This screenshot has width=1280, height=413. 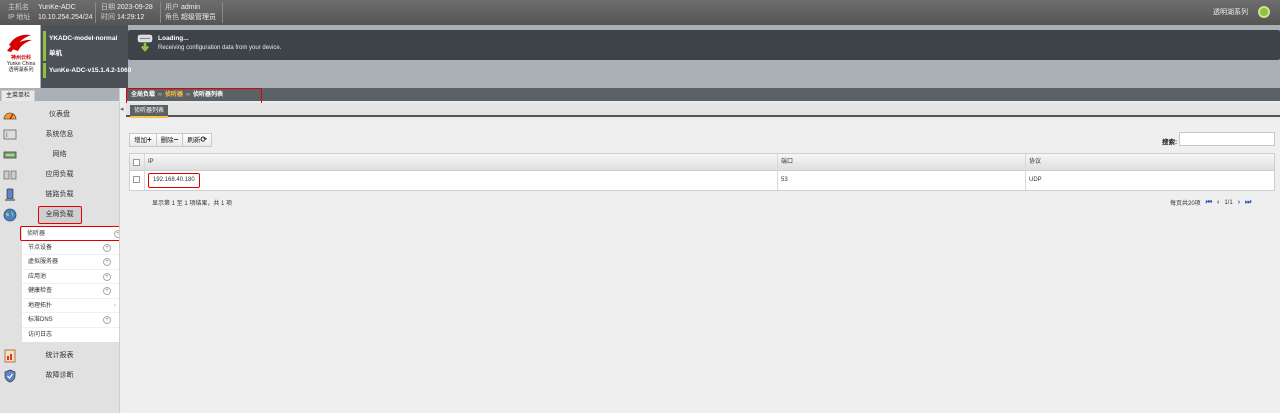 I want to click on sidebar-item-label: 系统信息, so click(x=59, y=134).